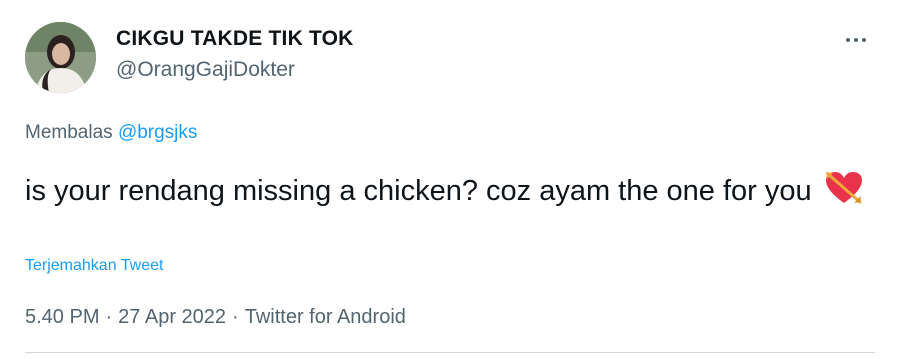 This screenshot has height=359, width=900. Describe the element at coordinates (844, 188) in the screenshot. I see `heart-with-arrow-icon` at that location.